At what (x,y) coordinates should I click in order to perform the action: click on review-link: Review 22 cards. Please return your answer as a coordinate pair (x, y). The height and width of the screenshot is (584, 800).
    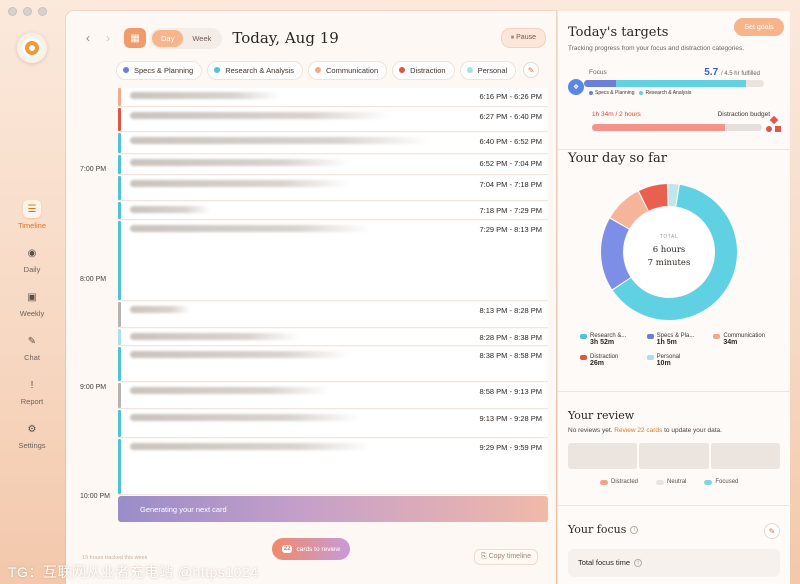
    Looking at the image, I should click on (638, 430).